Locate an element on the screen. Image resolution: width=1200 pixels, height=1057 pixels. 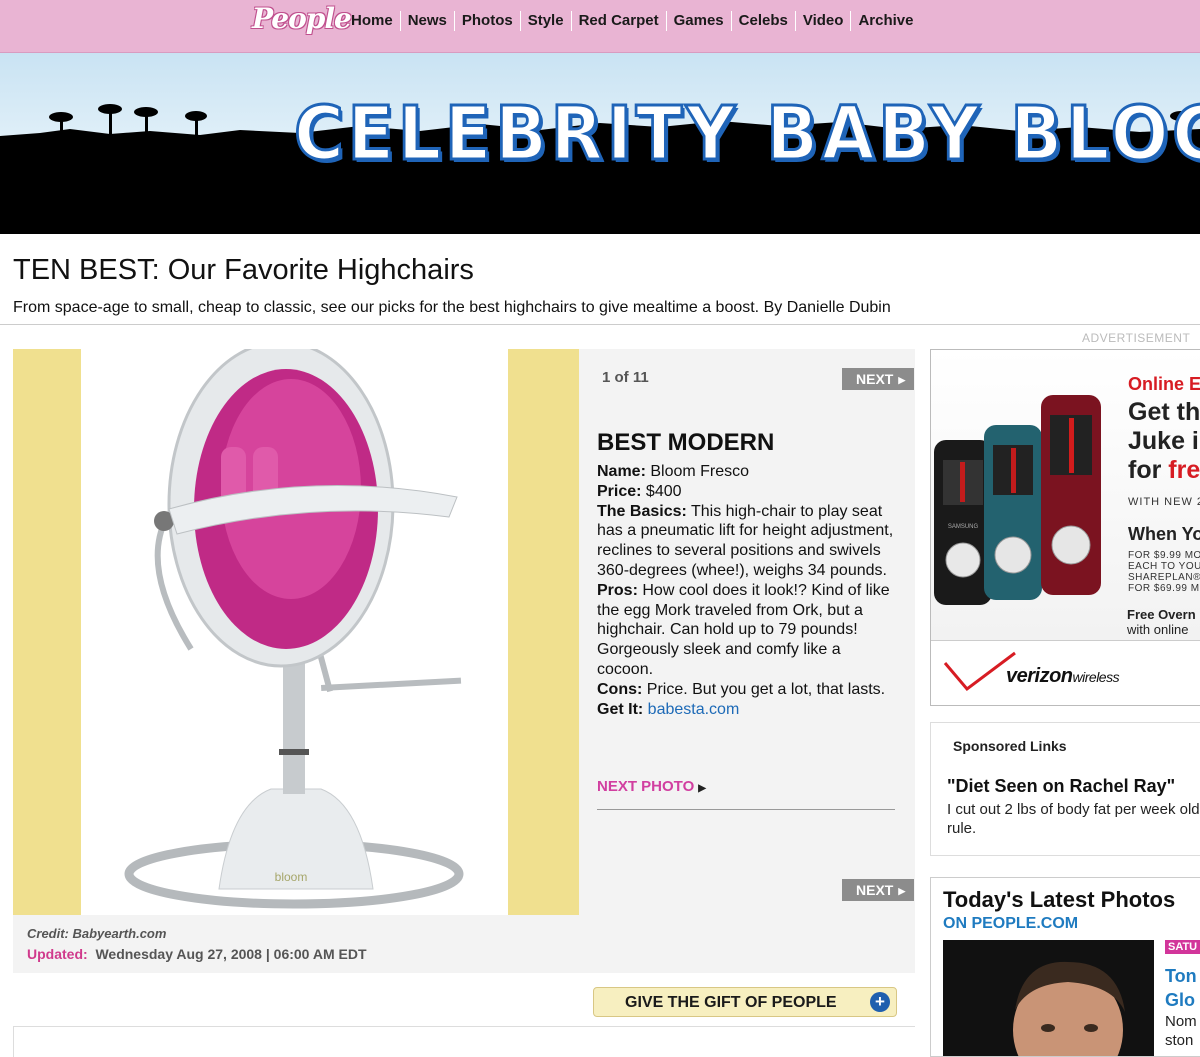
blog-title: CELEBRITY BABY BLOG is located at coordinates (746, 134).